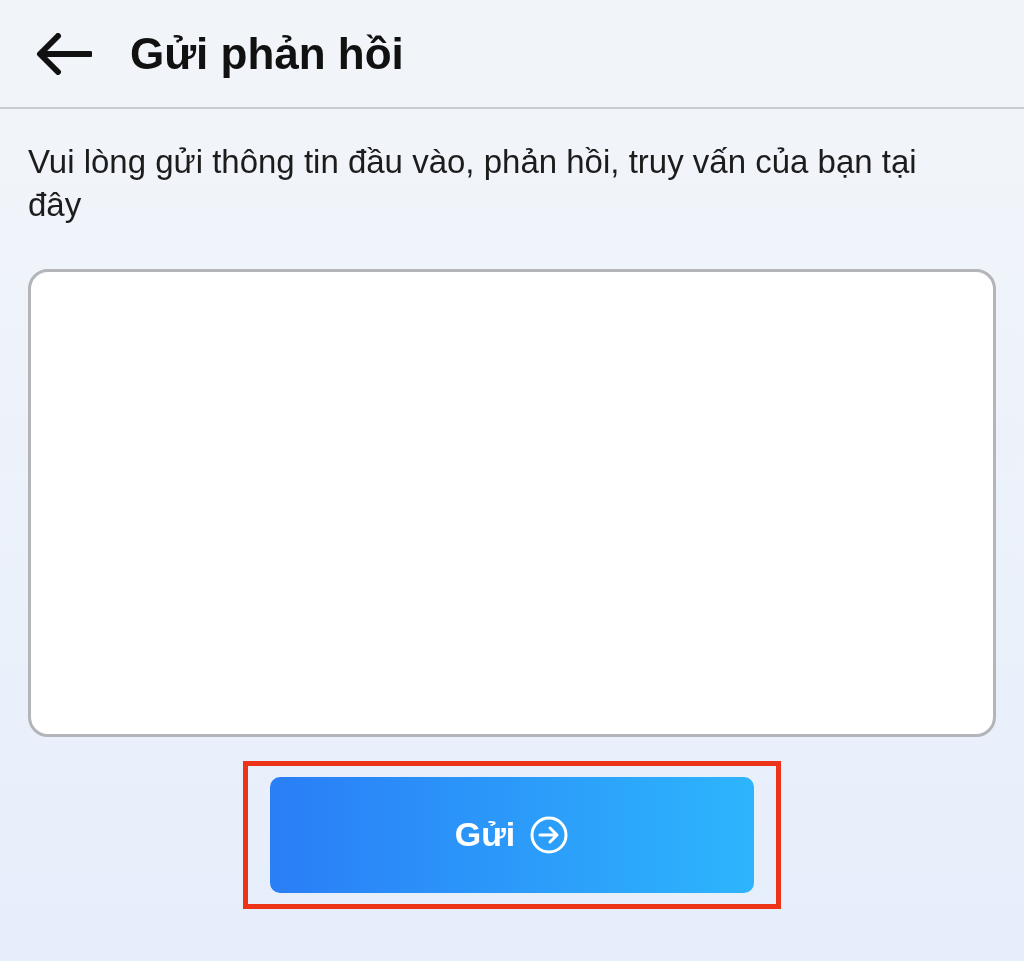 Image resolution: width=1024 pixels, height=961 pixels. What do you see at coordinates (549, 834) in the screenshot?
I see `arrow-circle-icon` at bounding box center [549, 834].